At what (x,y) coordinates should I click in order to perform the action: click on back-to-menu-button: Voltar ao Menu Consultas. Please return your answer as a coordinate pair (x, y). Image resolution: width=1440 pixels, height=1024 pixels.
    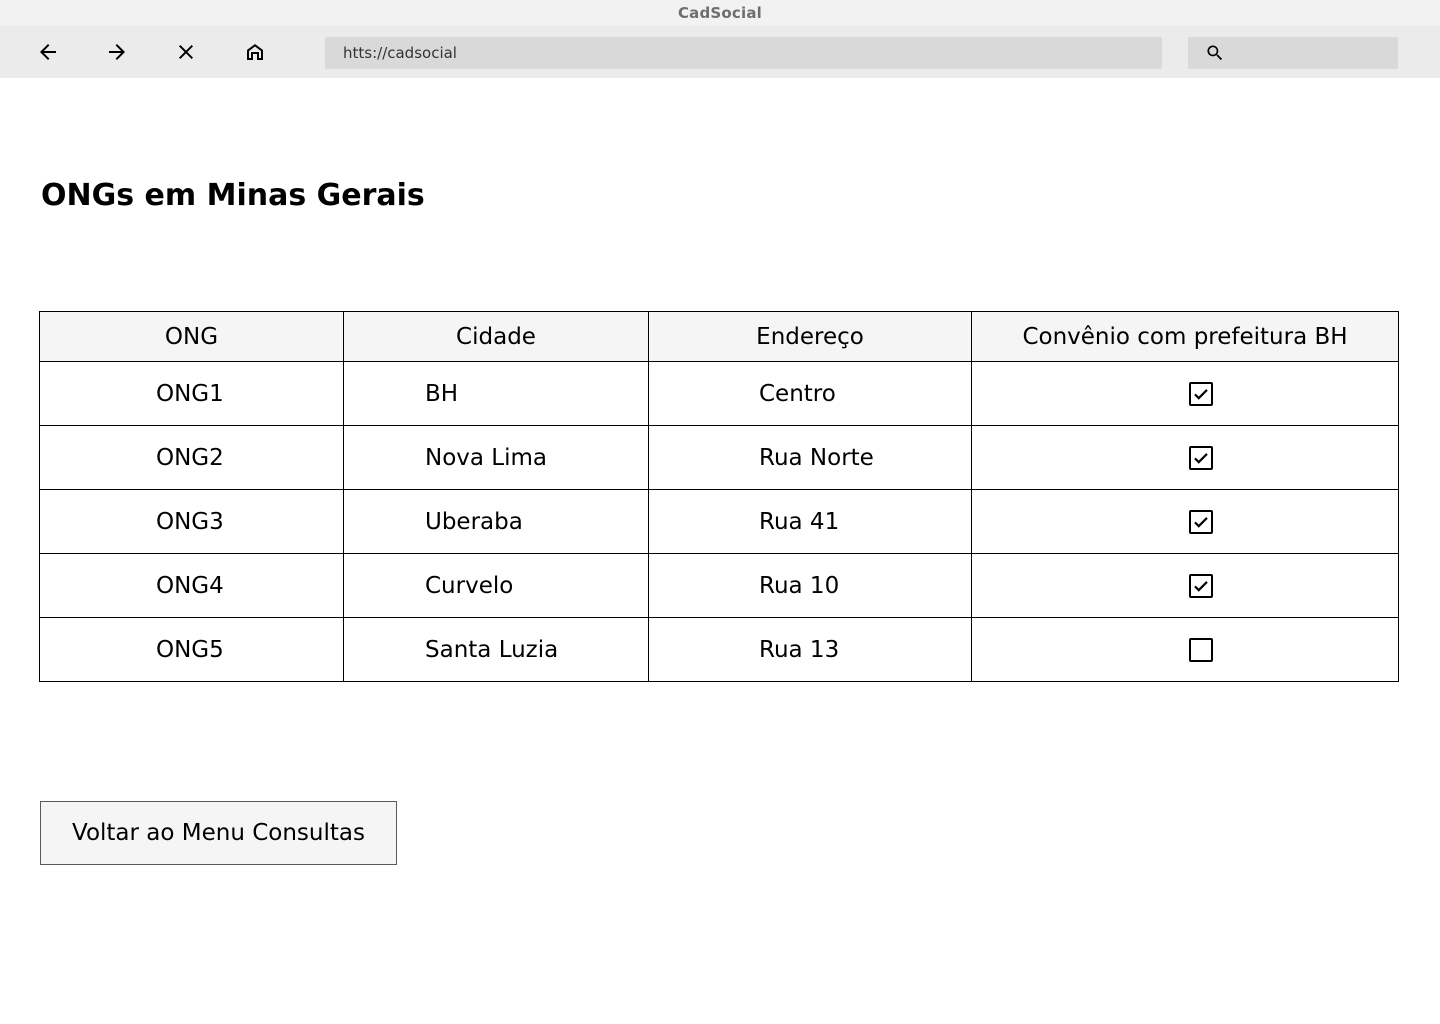
    Looking at the image, I should click on (218, 833).